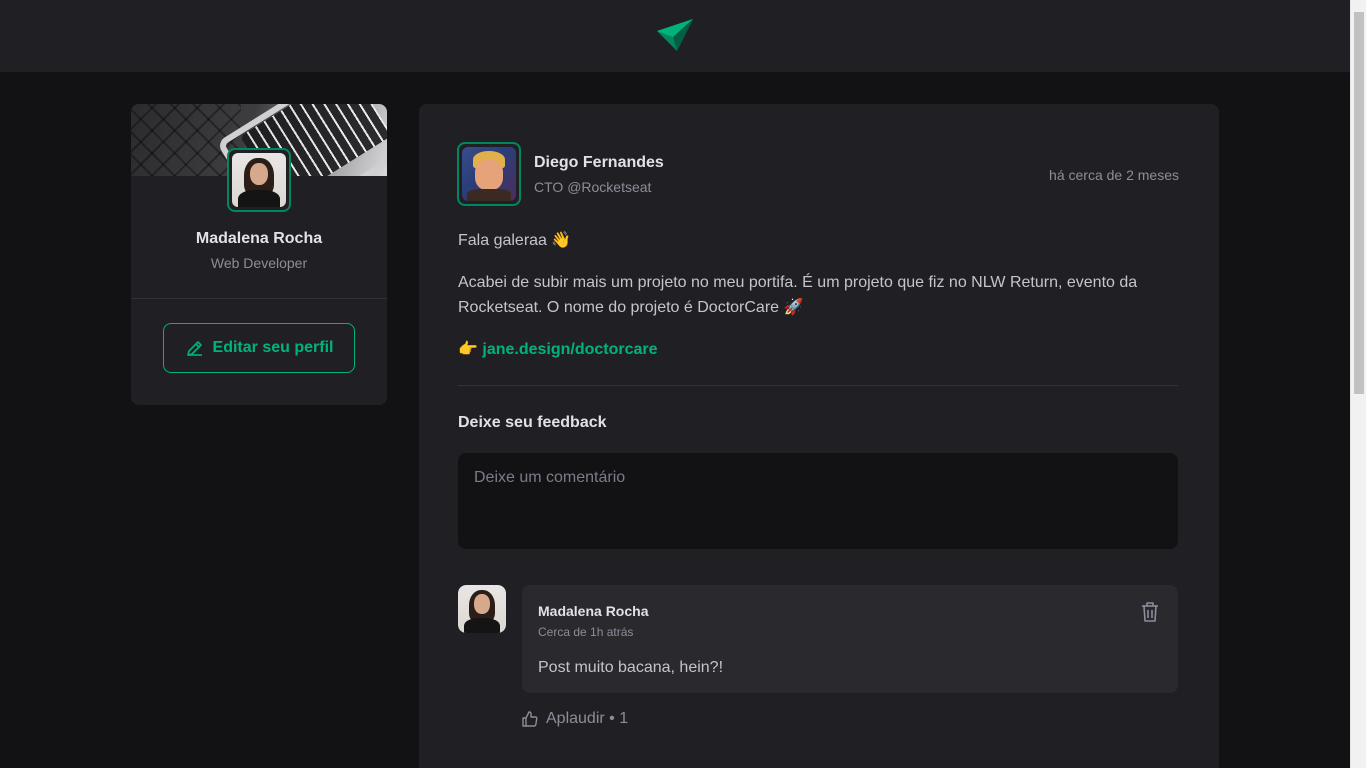  What do you see at coordinates (818, 385) in the screenshot?
I see `post-divider` at bounding box center [818, 385].